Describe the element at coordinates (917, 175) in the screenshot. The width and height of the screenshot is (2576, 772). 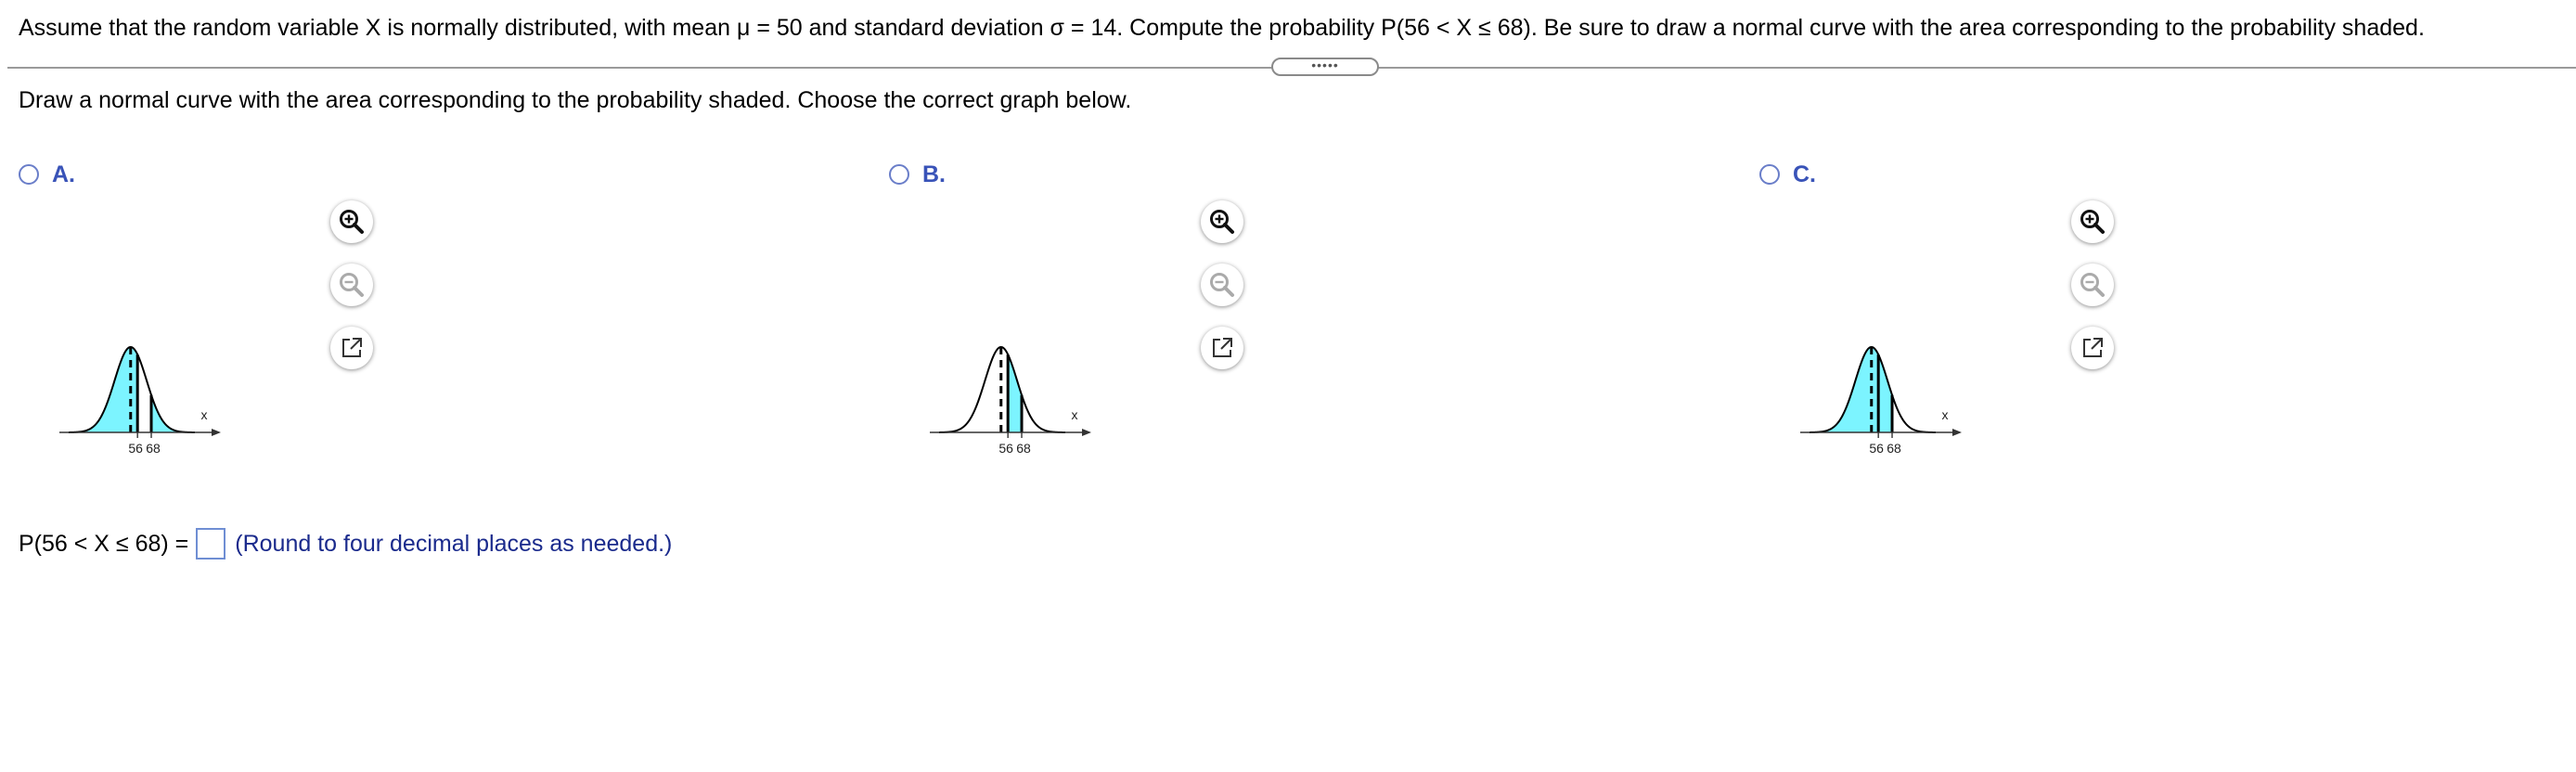
I see `option-b-choice: B.` at that location.